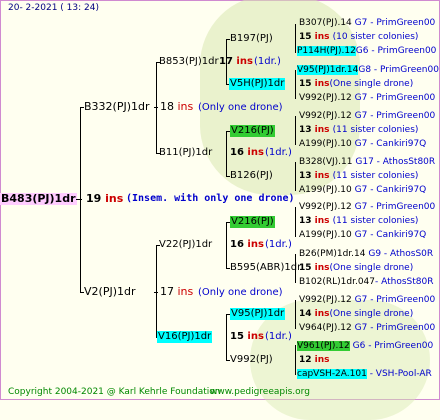 The width and height of the screenshot is (440, 420). I want to click on gen3-queen: B595(ABR)1dr, so click(265, 268).